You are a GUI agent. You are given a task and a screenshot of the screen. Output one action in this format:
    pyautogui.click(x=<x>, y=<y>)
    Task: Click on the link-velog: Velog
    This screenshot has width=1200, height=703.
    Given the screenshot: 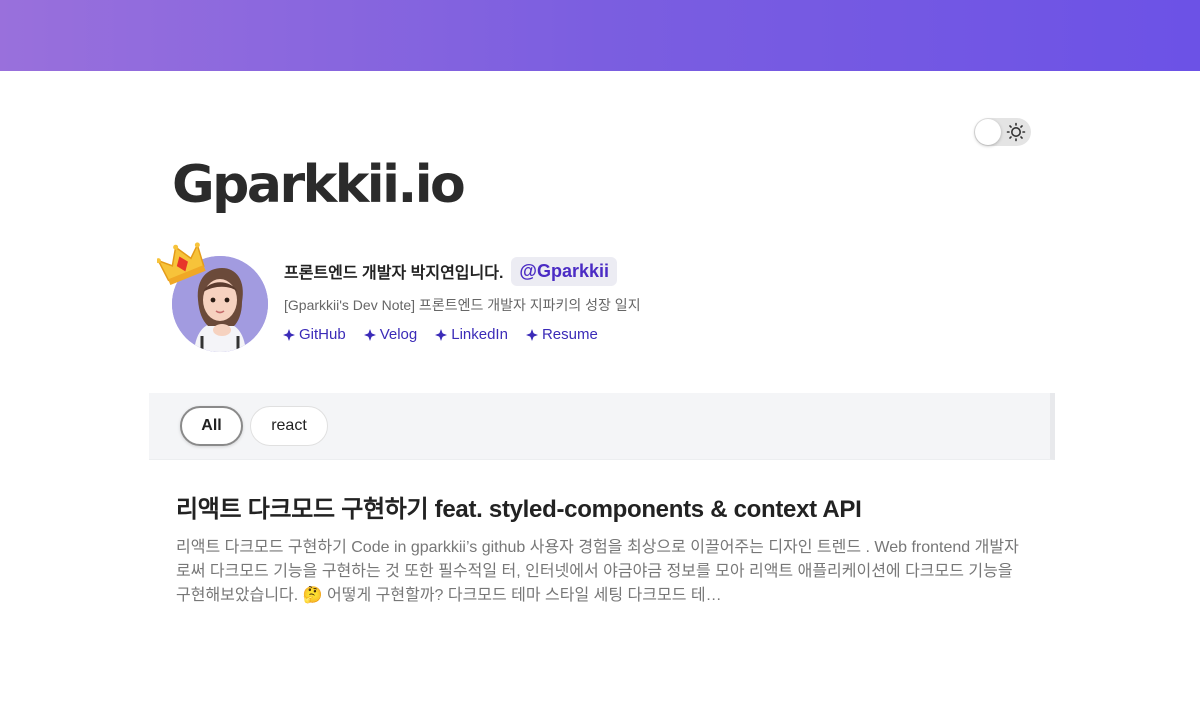 What is the action you would take?
    pyautogui.click(x=390, y=334)
    